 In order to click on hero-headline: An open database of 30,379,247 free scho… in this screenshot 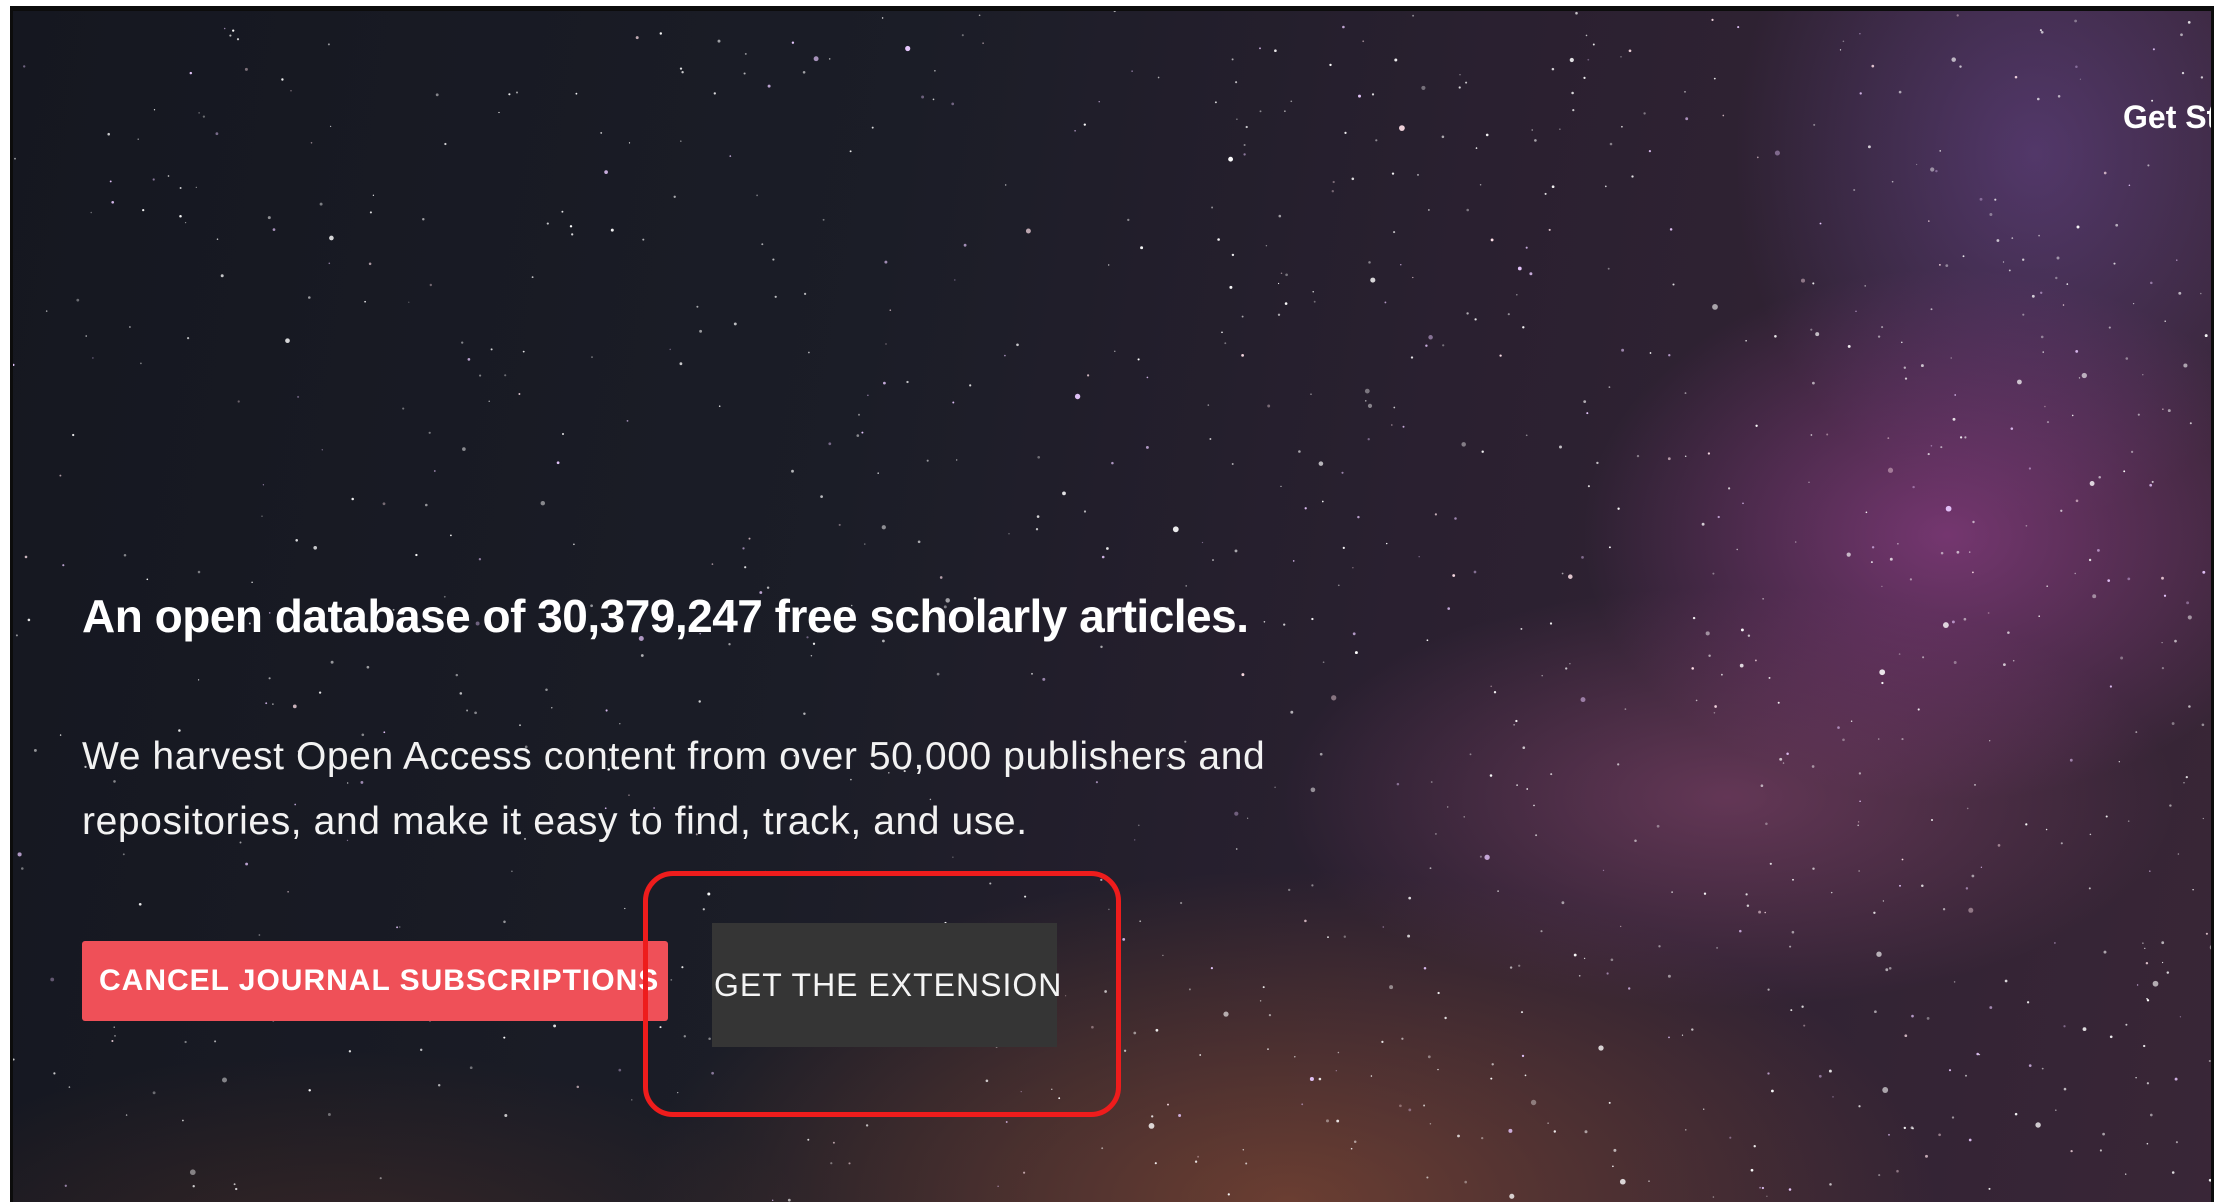, I will do `click(665, 616)`.